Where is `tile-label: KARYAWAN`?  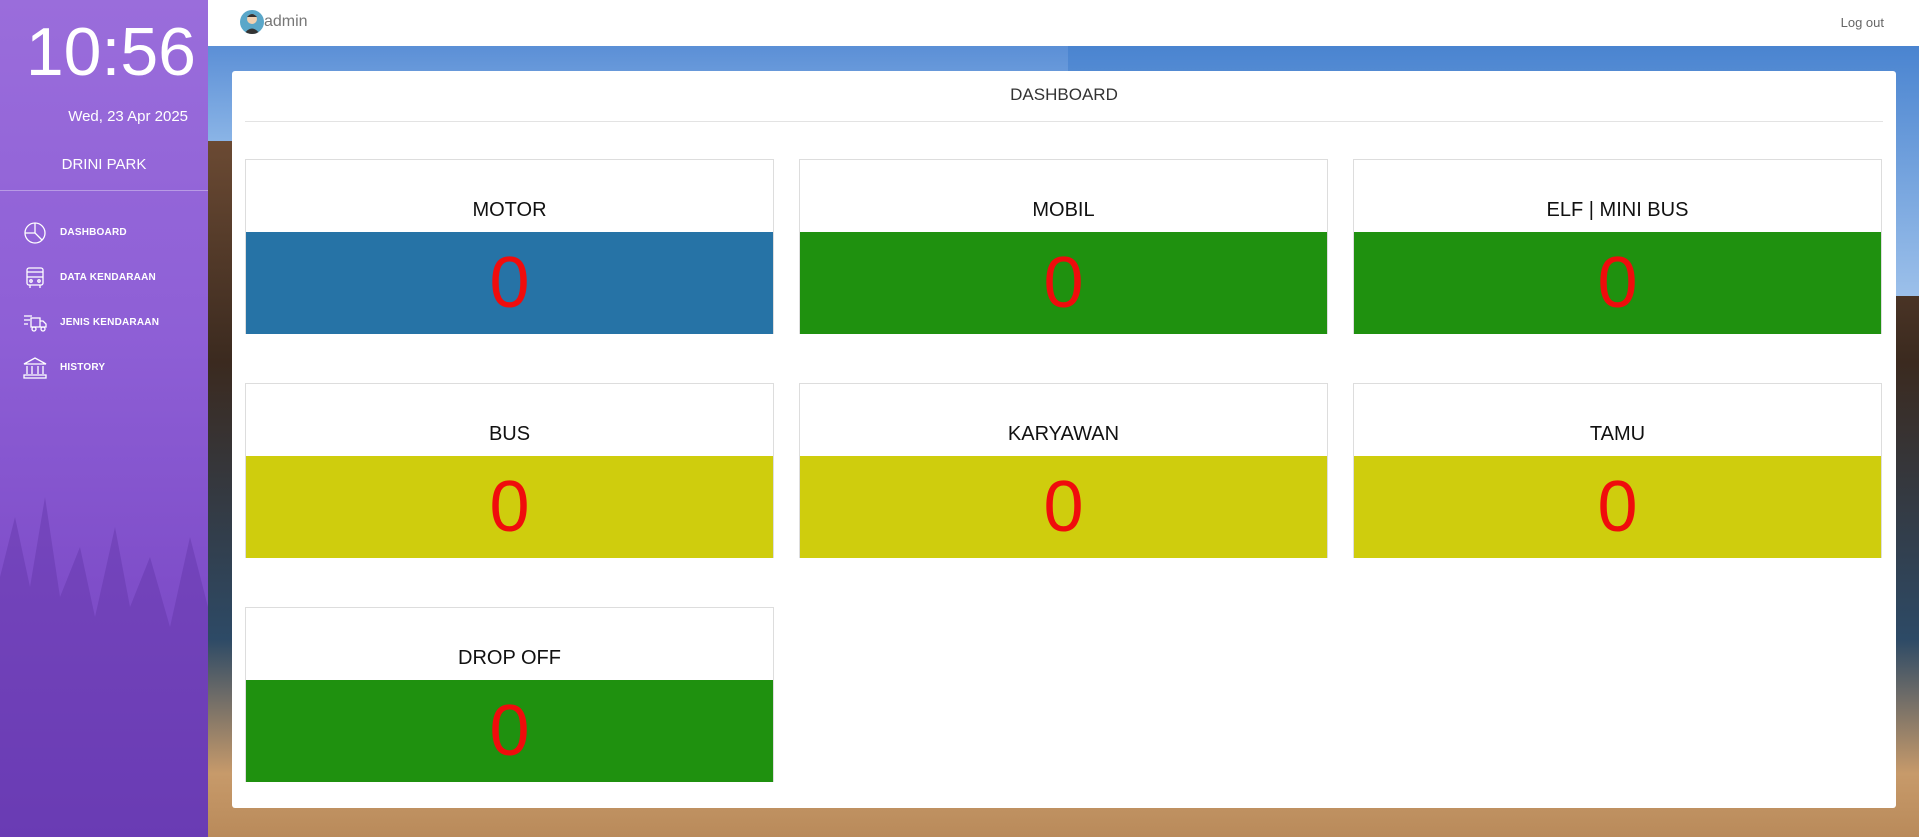
tile-label: KARYAWAN is located at coordinates (1063, 434).